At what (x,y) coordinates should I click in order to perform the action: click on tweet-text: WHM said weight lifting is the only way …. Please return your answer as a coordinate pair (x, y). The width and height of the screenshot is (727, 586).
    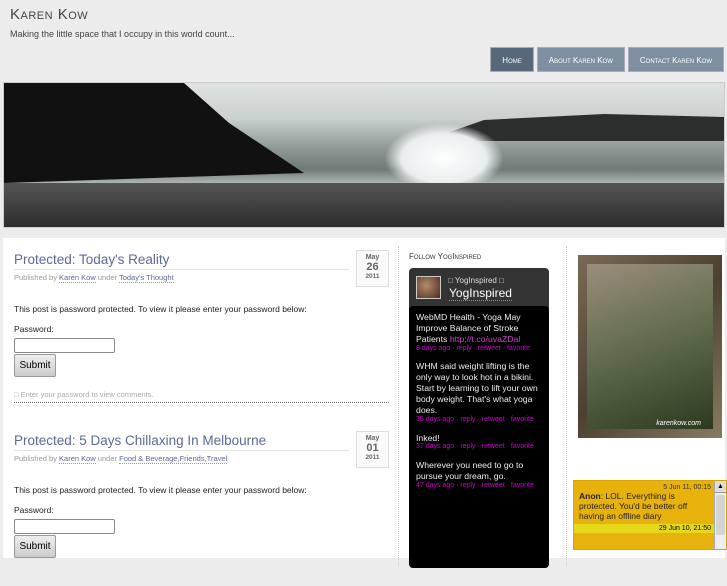
    Looking at the image, I should click on (477, 388).